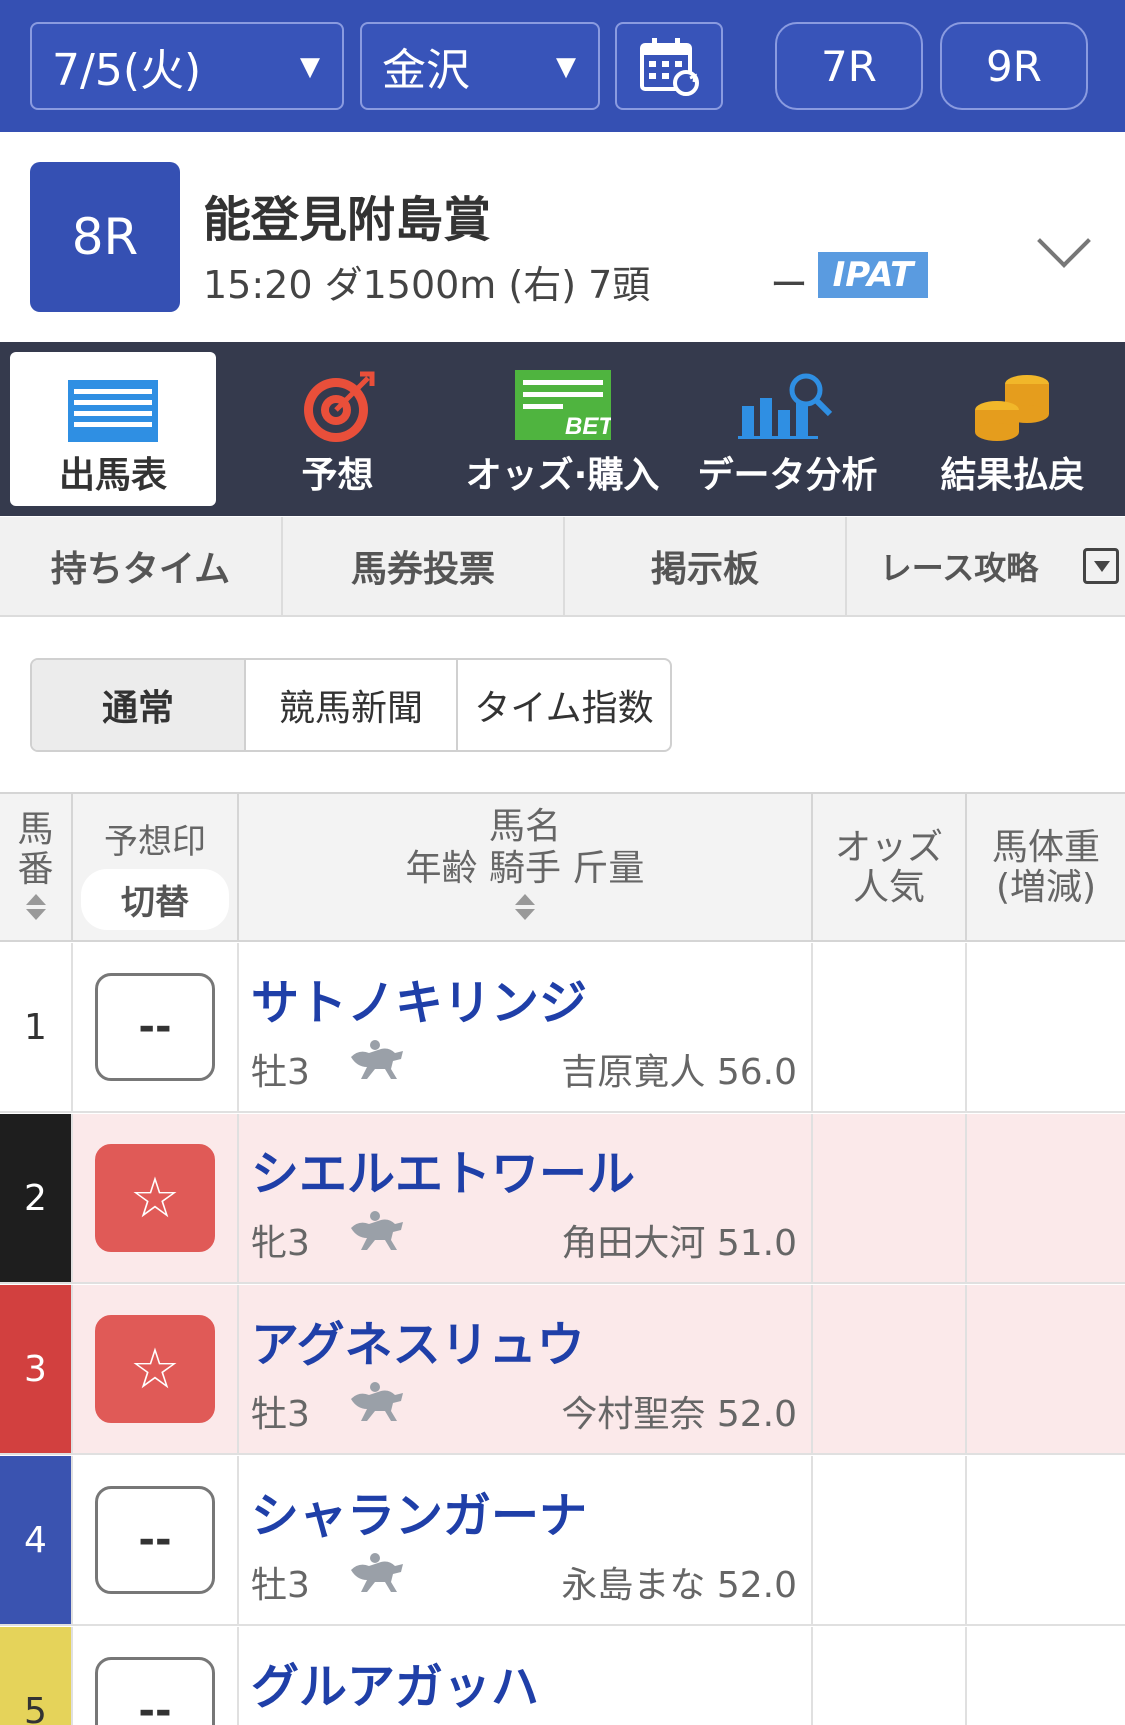 The width and height of the screenshot is (1125, 1725). Describe the element at coordinates (1046, 887) in the screenshot. I see `header-weight-label: (増減)` at that location.